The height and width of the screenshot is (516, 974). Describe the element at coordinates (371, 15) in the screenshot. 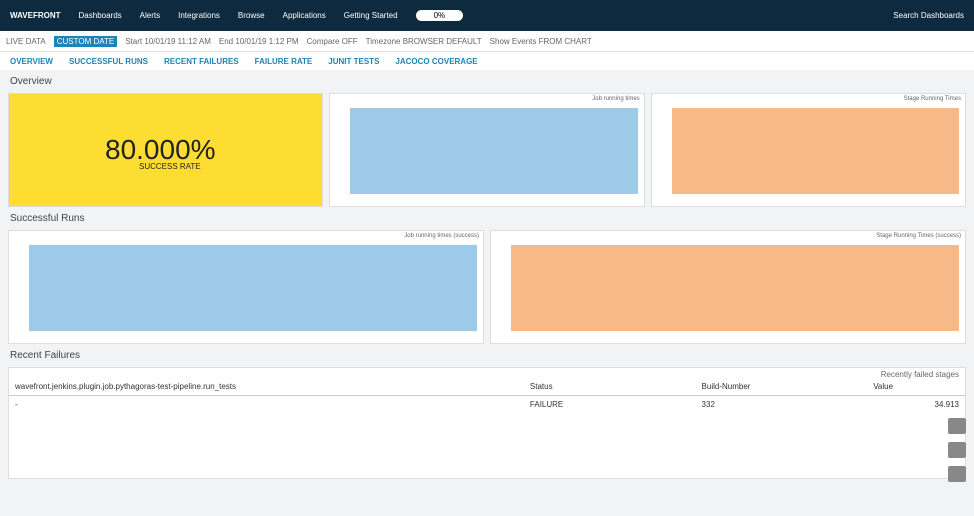

I see `nav-getting-started: Getting Started` at that location.